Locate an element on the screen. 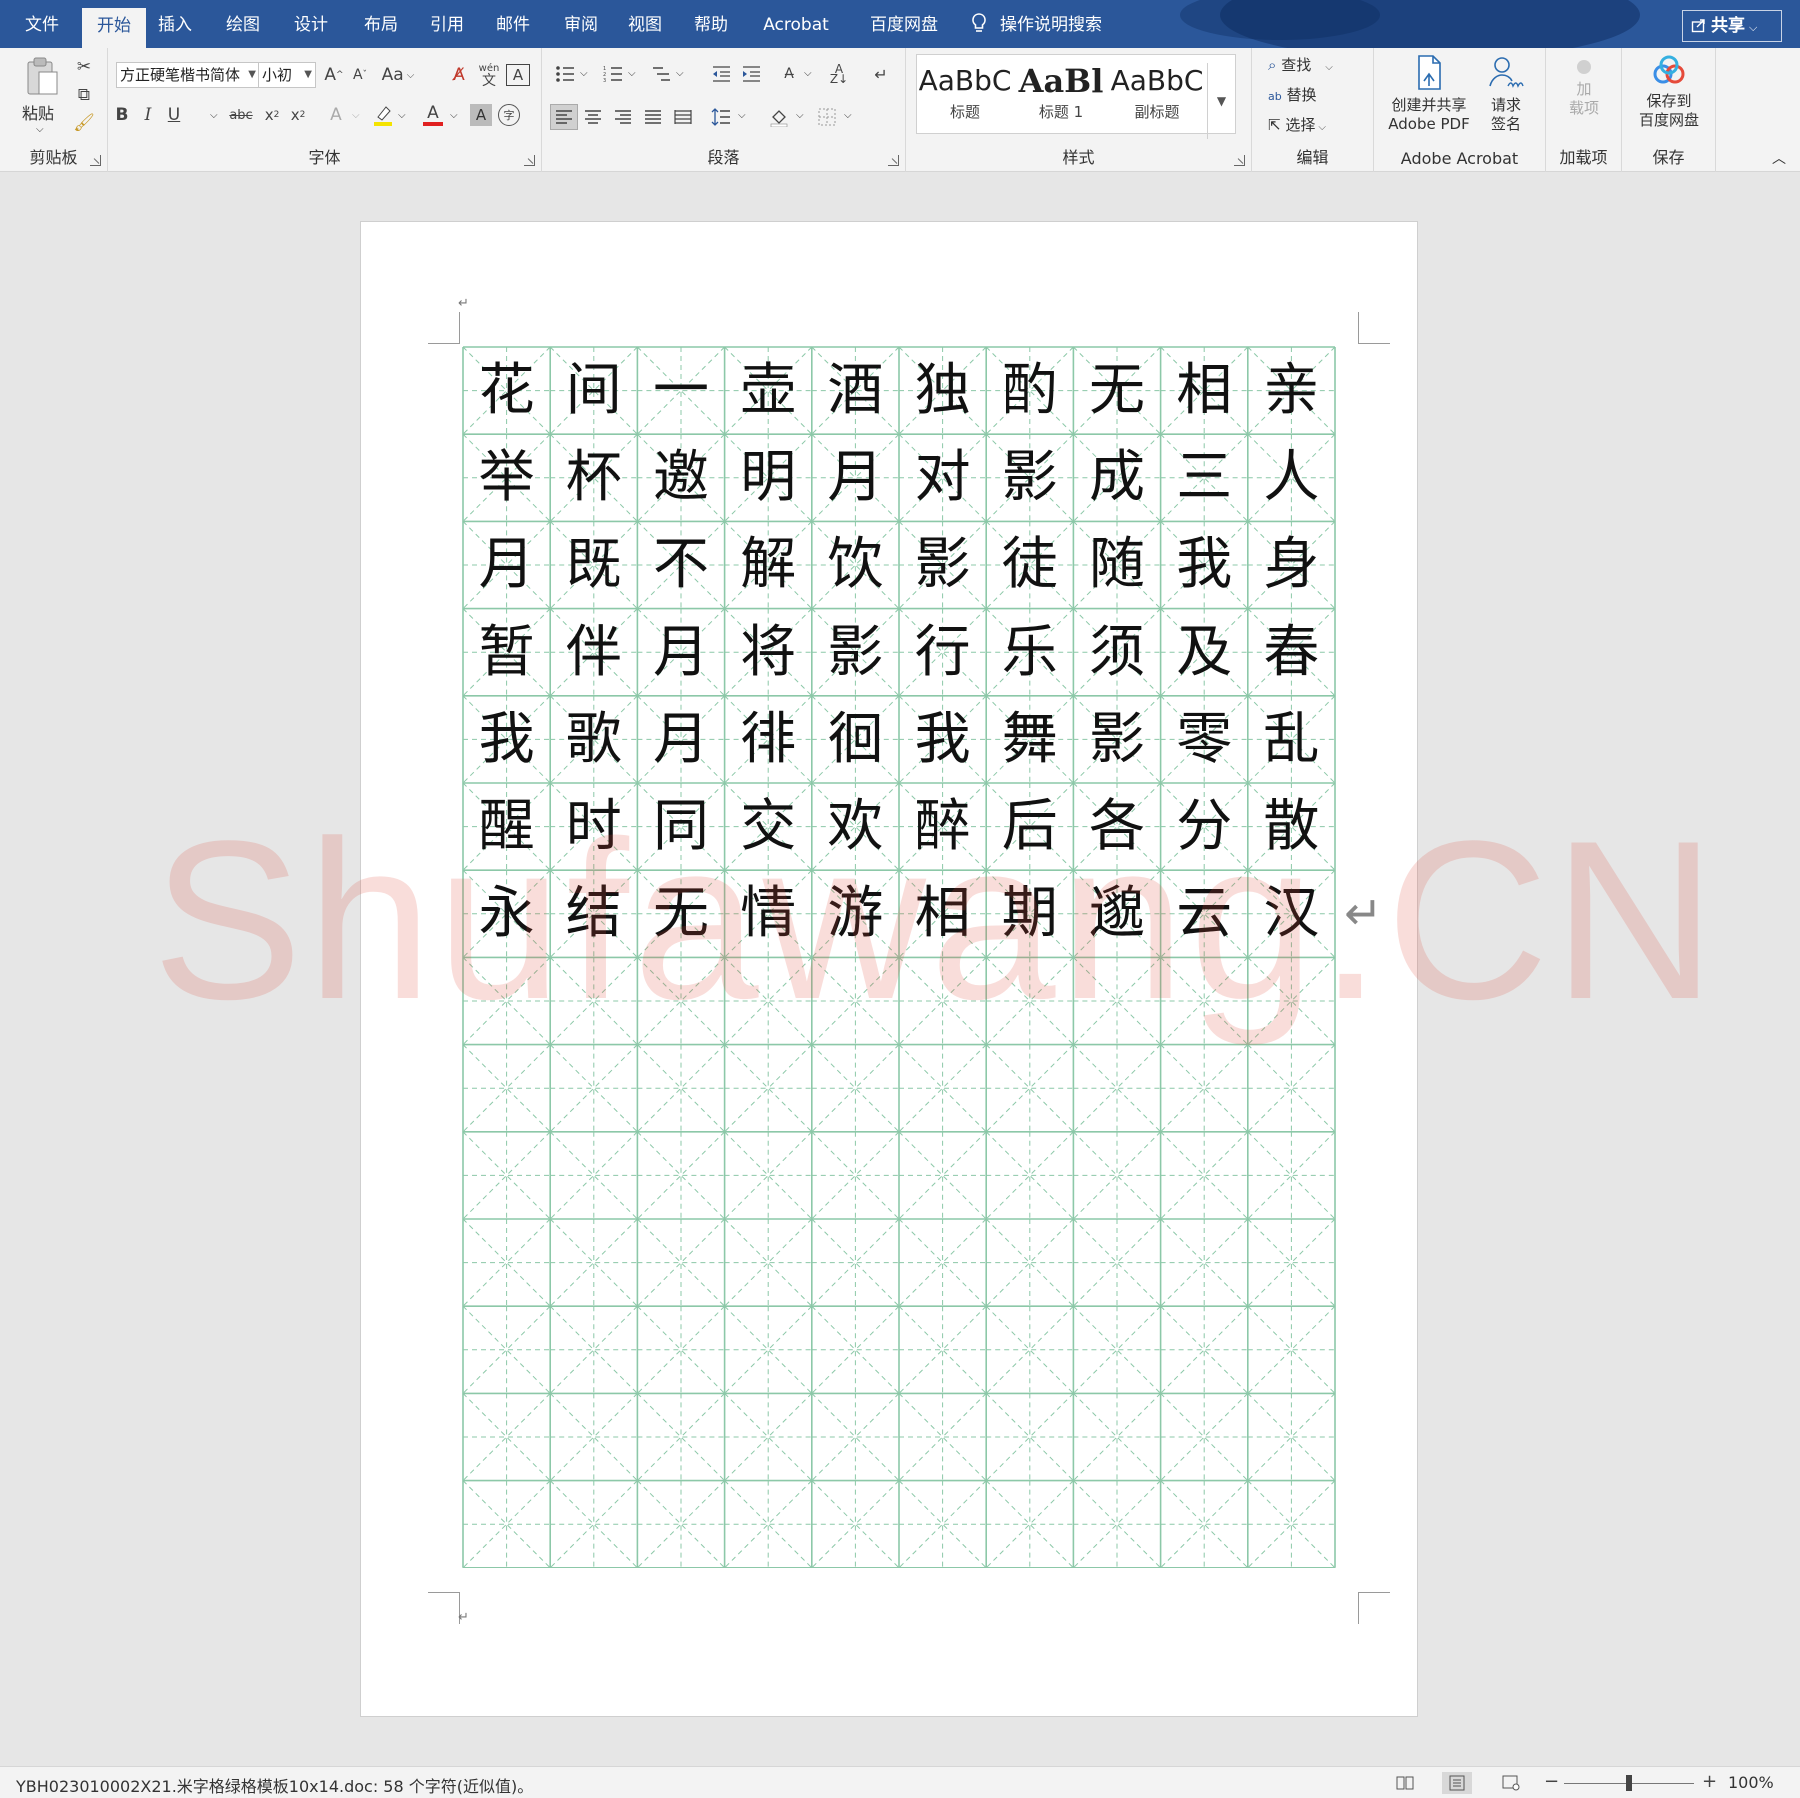  document-character: 间 is located at coordinates (593, 390).